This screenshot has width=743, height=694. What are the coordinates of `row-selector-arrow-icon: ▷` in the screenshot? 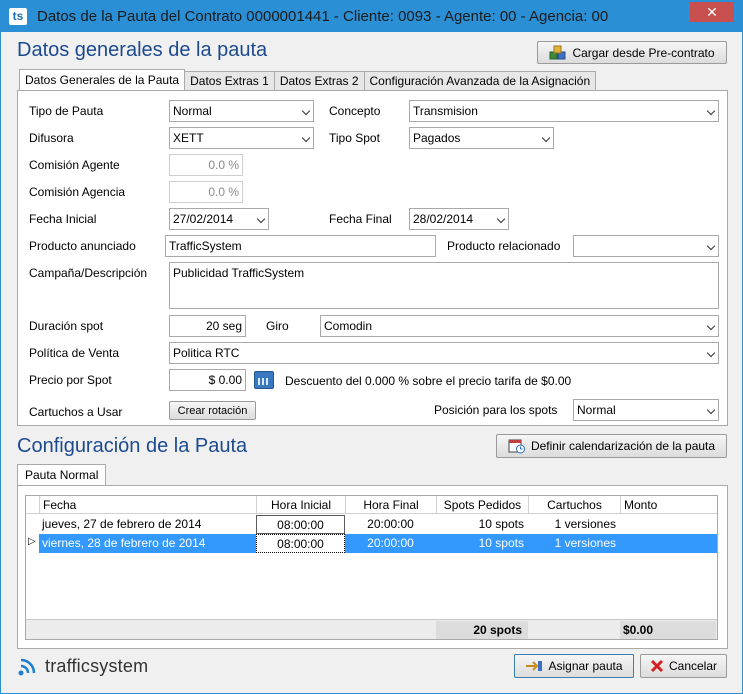 It's located at (32, 543).